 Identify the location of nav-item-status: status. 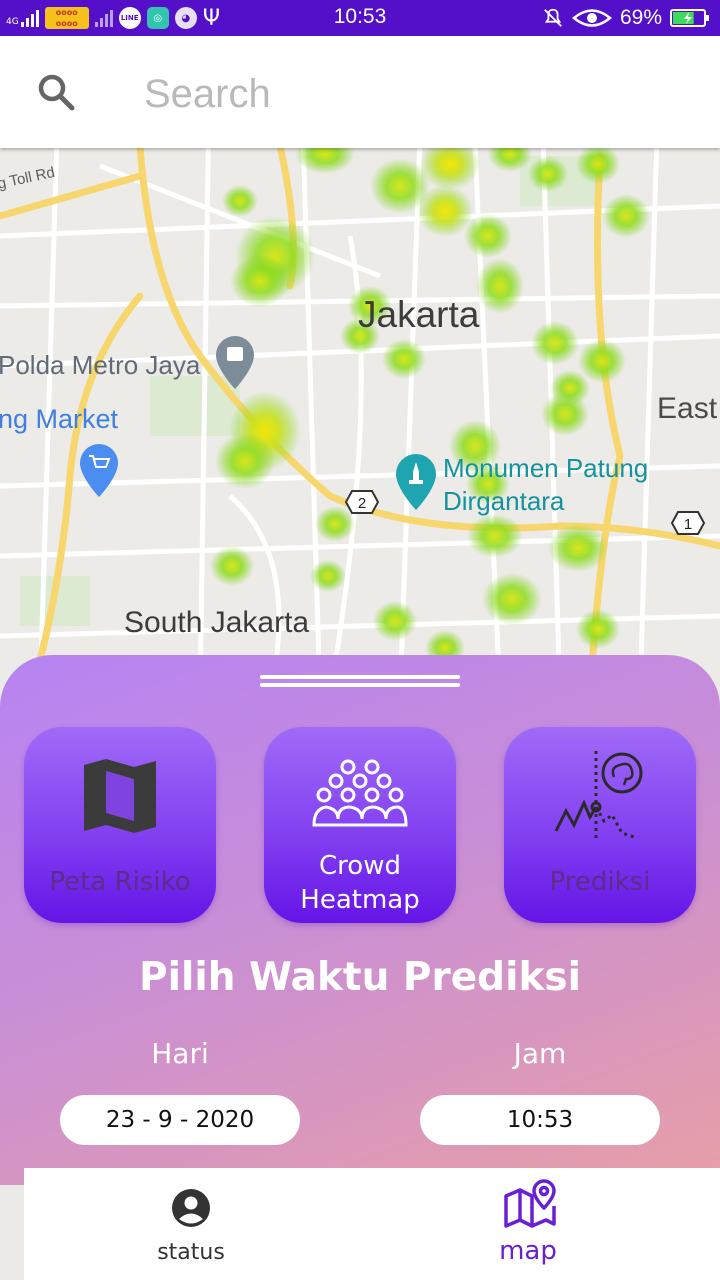
(191, 1224).